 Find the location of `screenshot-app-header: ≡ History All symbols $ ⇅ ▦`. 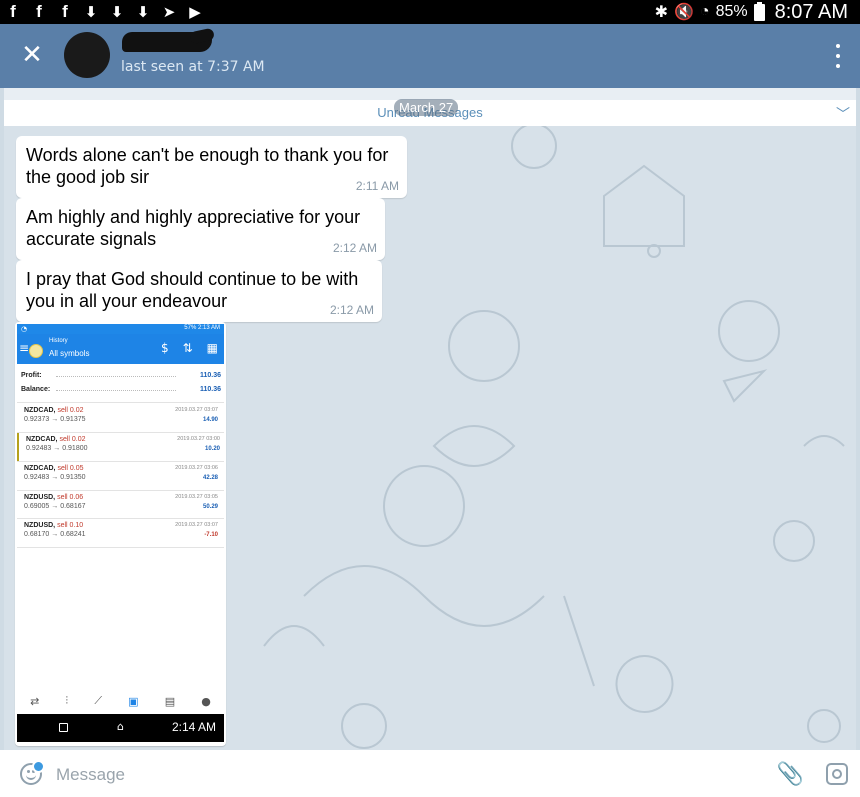

screenshot-app-header: ≡ History All symbols $ ⇅ ▦ is located at coordinates (120, 349).